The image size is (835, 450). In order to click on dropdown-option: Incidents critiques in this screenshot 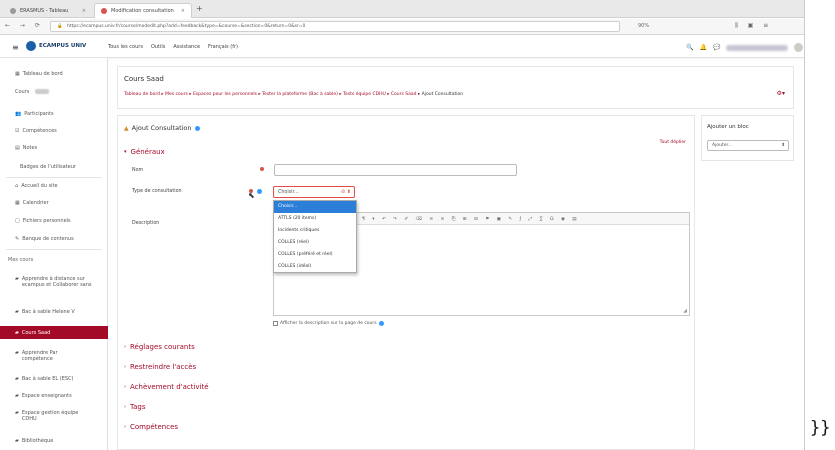, I will do `click(315, 231)`.